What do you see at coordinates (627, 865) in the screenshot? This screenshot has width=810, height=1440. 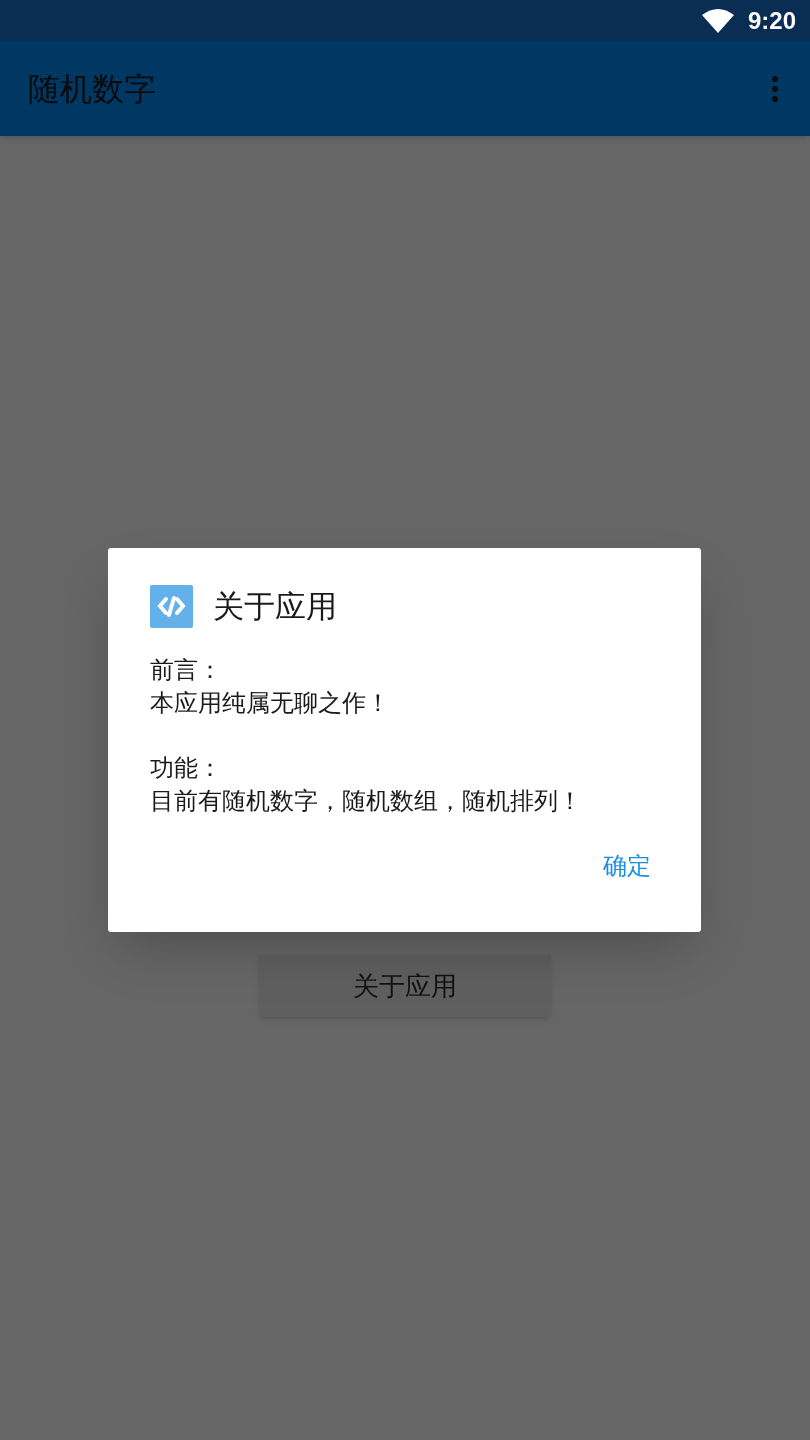 I see `confirm-button: 确定` at bounding box center [627, 865].